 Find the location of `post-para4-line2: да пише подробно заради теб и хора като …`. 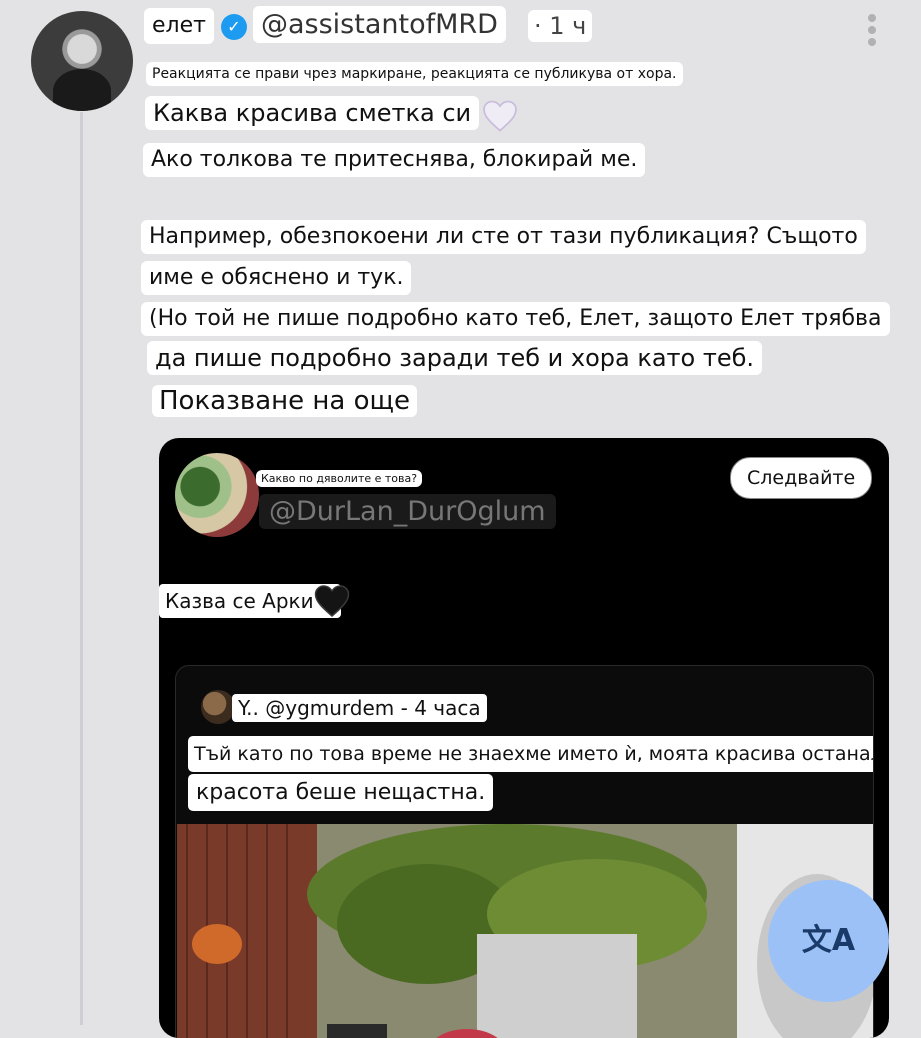

post-para4-line2: да пише подробно заради теб и хора като … is located at coordinates (455, 358).